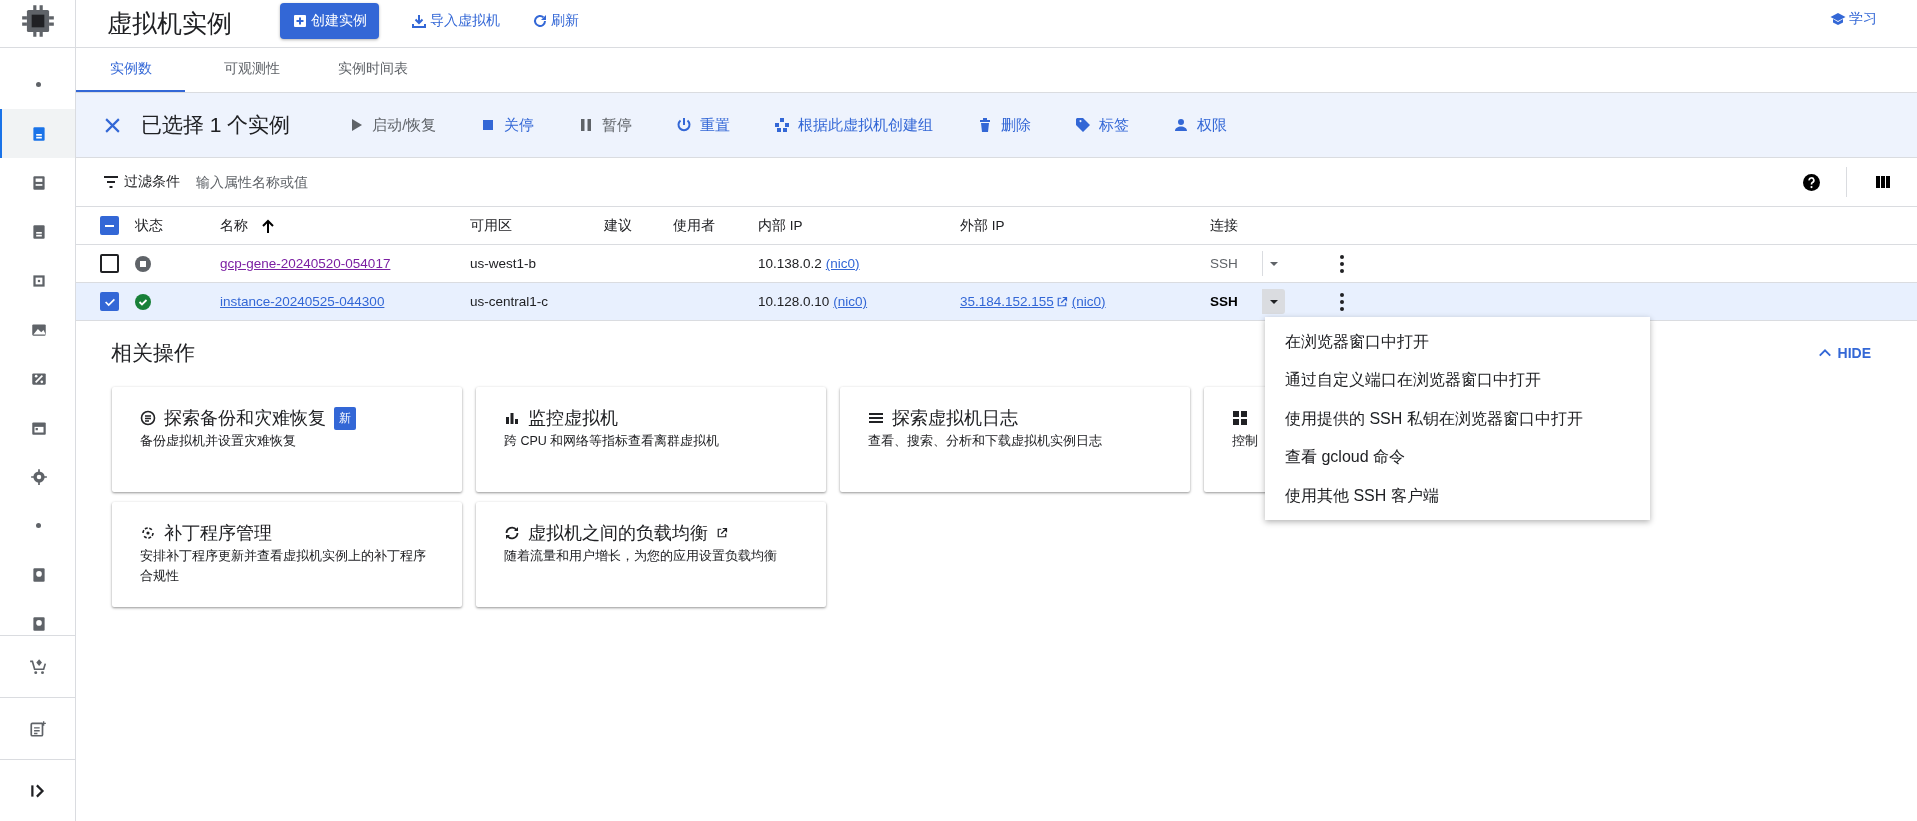 The image size is (1917, 821). I want to click on graduation-cap-icon, so click(1838, 18).